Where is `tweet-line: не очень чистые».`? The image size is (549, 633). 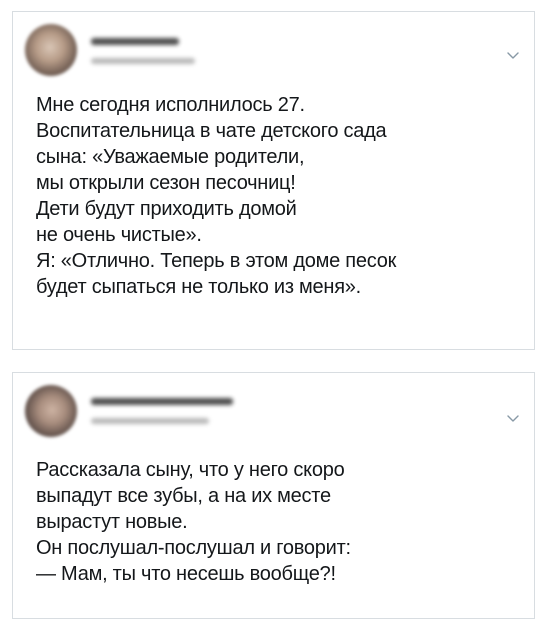
tweet-line: не очень чистые». is located at coordinates (119, 235).